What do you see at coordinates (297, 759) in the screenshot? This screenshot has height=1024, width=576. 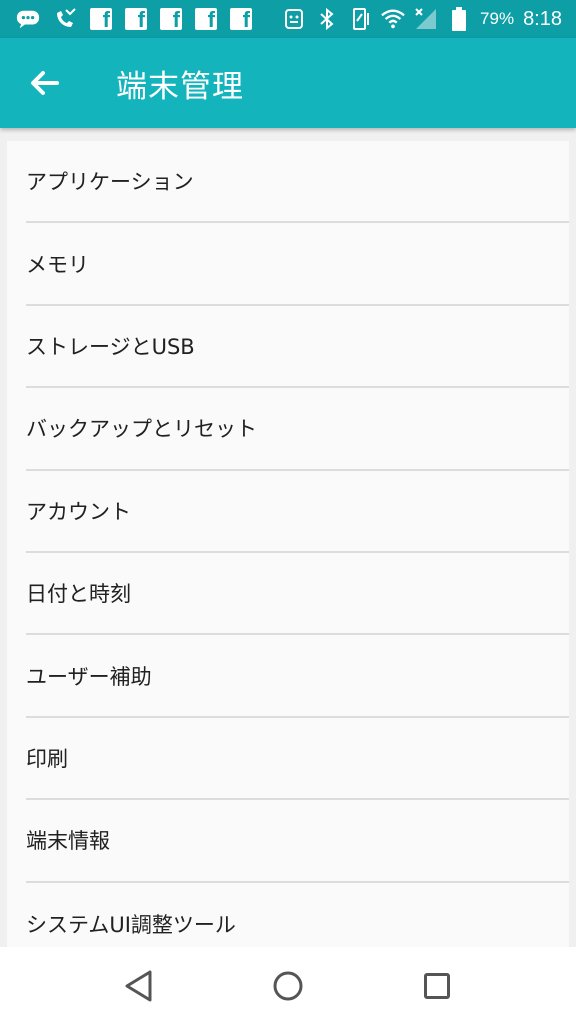 I see `list-item-printing: 印刷` at bounding box center [297, 759].